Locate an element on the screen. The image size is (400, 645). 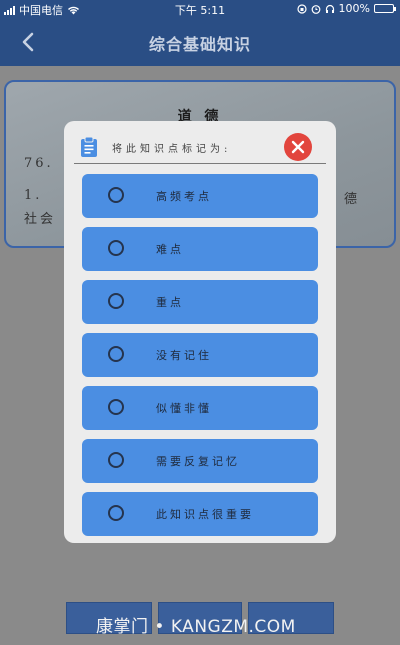
card-text-line-end: 德 is located at coordinates (351, 199).